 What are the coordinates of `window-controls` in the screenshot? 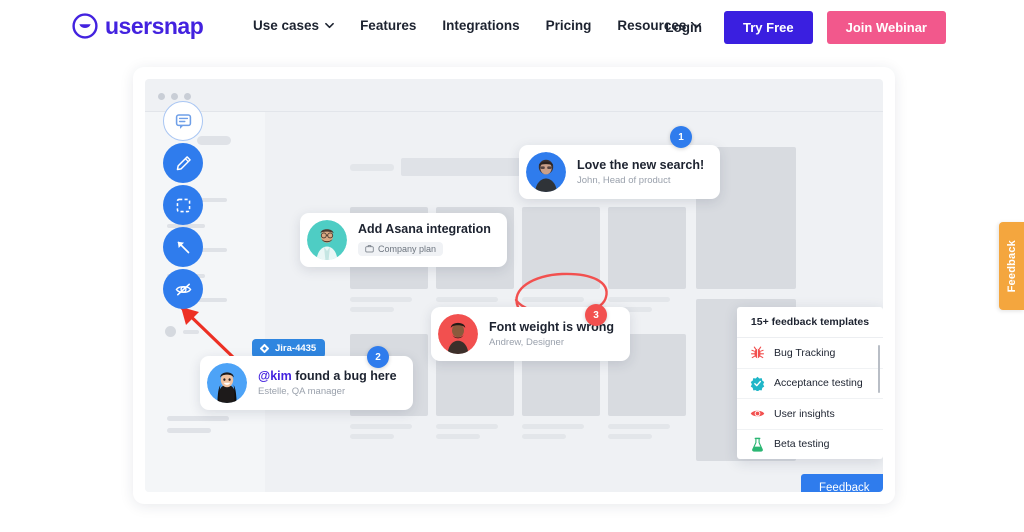 It's located at (174, 96).